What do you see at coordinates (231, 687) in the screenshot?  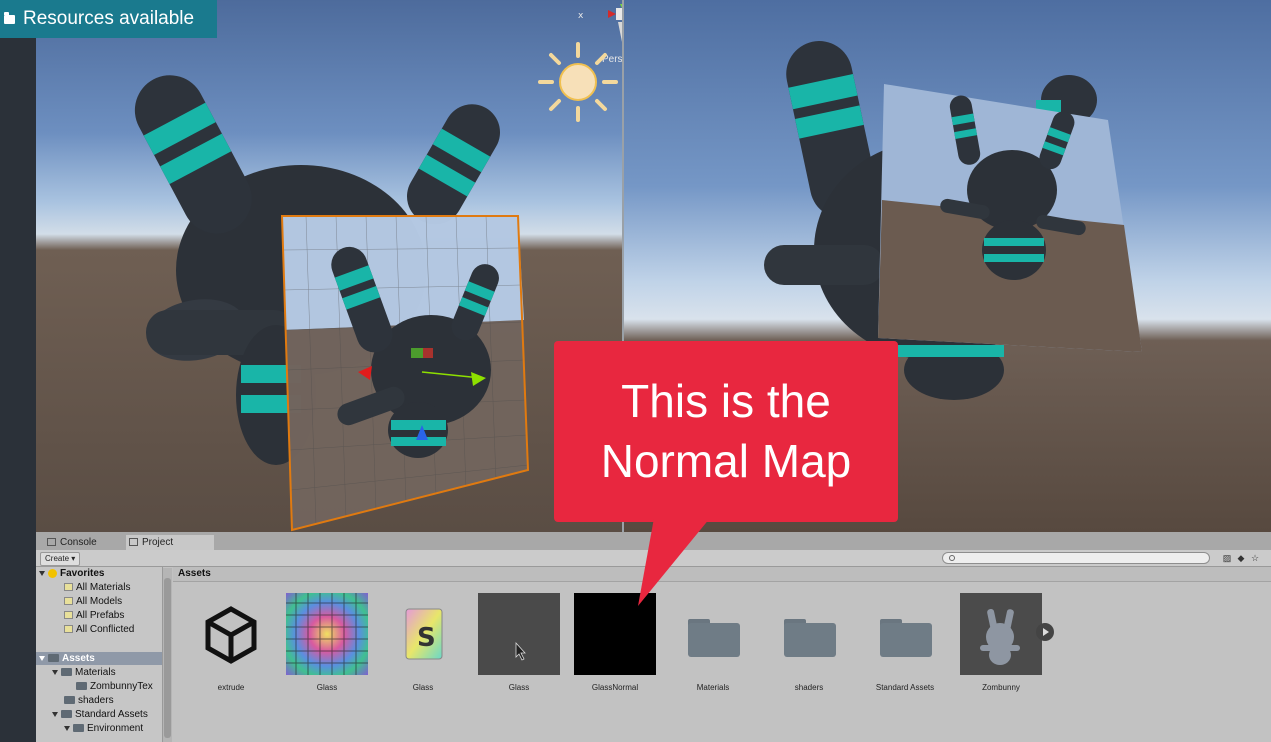 I see `asset-label: extrude` at bounding box center [231, 687].